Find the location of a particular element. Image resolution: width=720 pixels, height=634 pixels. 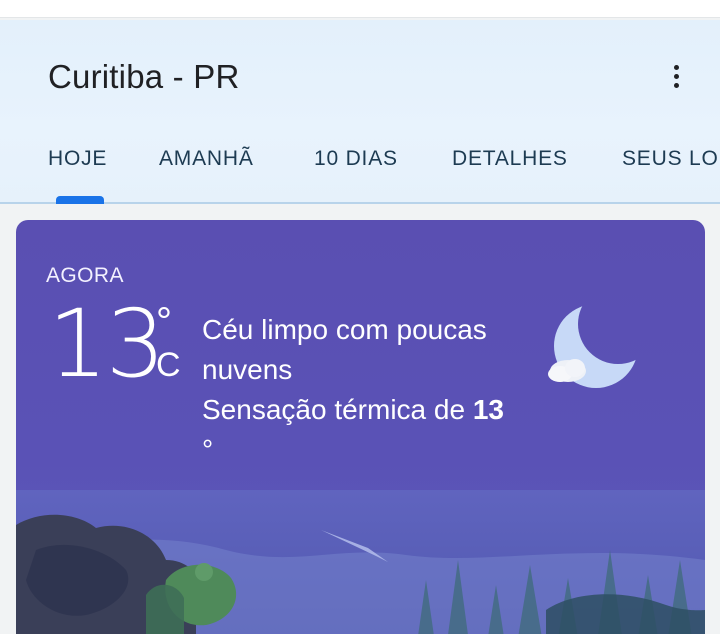

feels-like-label: Sensação térmica de is located at coordinates (334, 409).